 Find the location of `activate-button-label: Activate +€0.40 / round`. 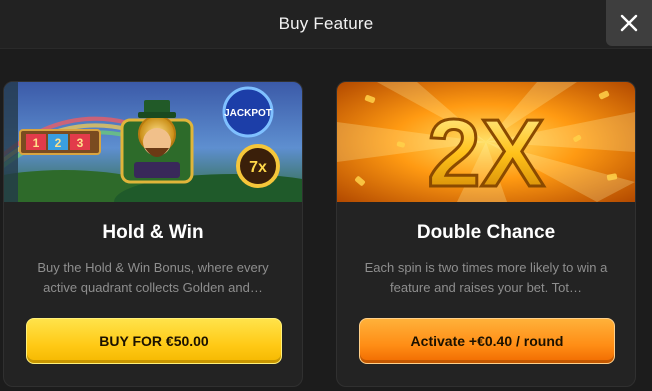

activate-button-label: Activate +€0.40 / round is located at coordinates (487, 341).